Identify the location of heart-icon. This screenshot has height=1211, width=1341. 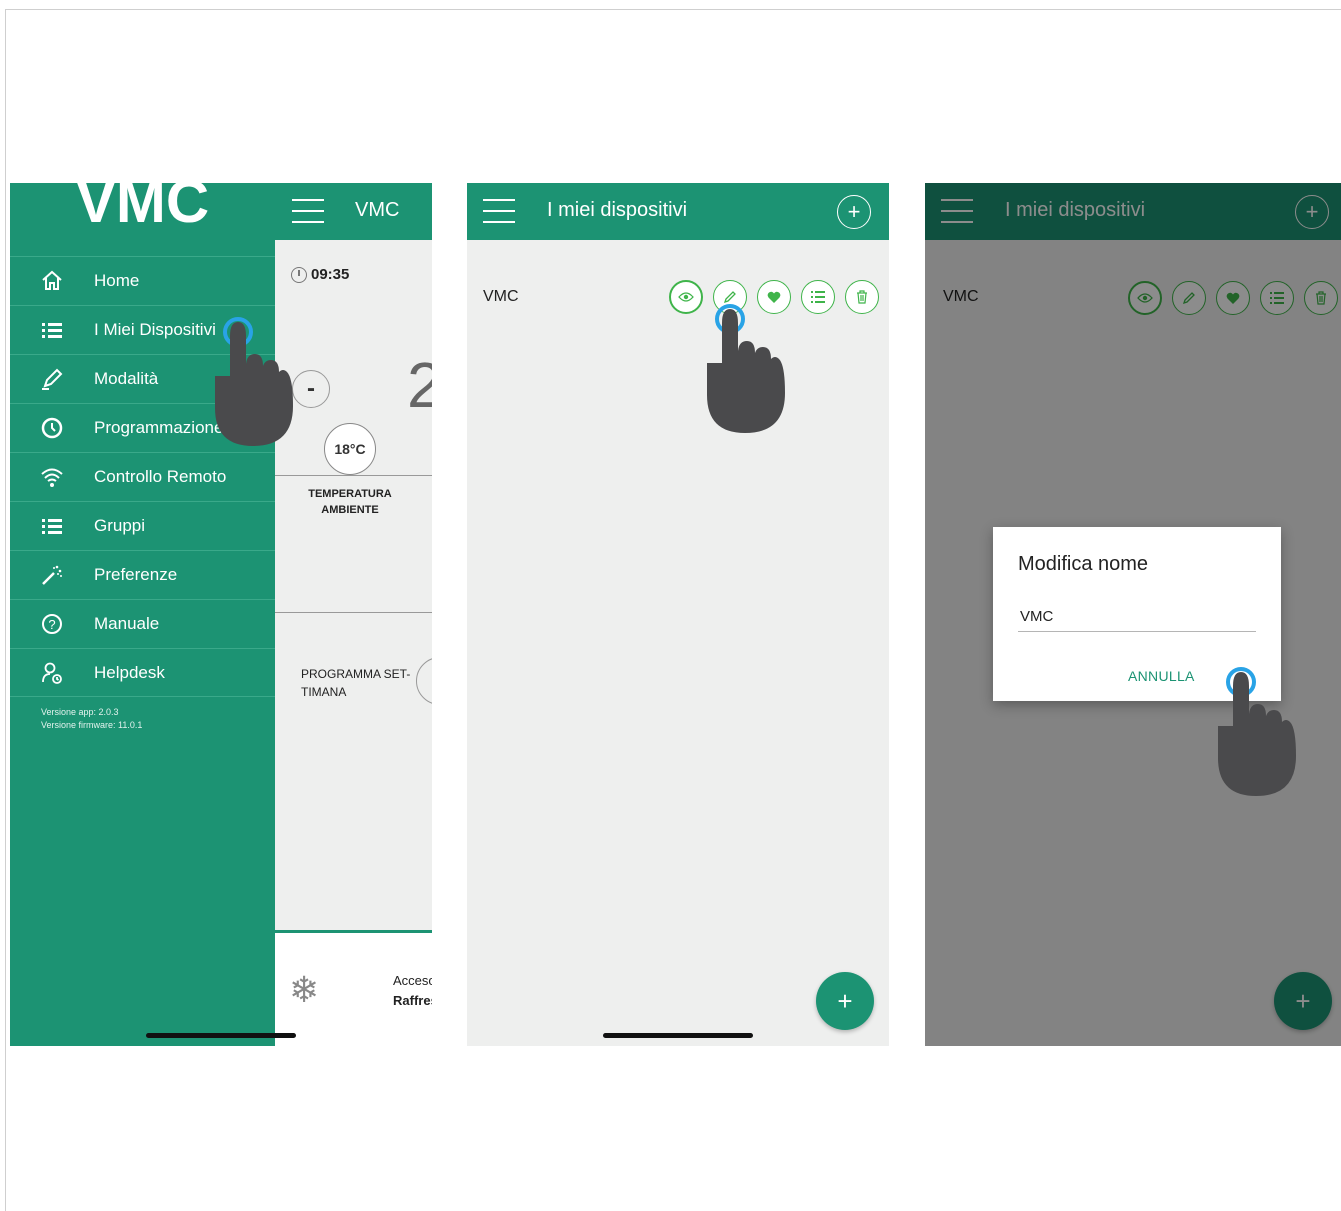
(774, 297).